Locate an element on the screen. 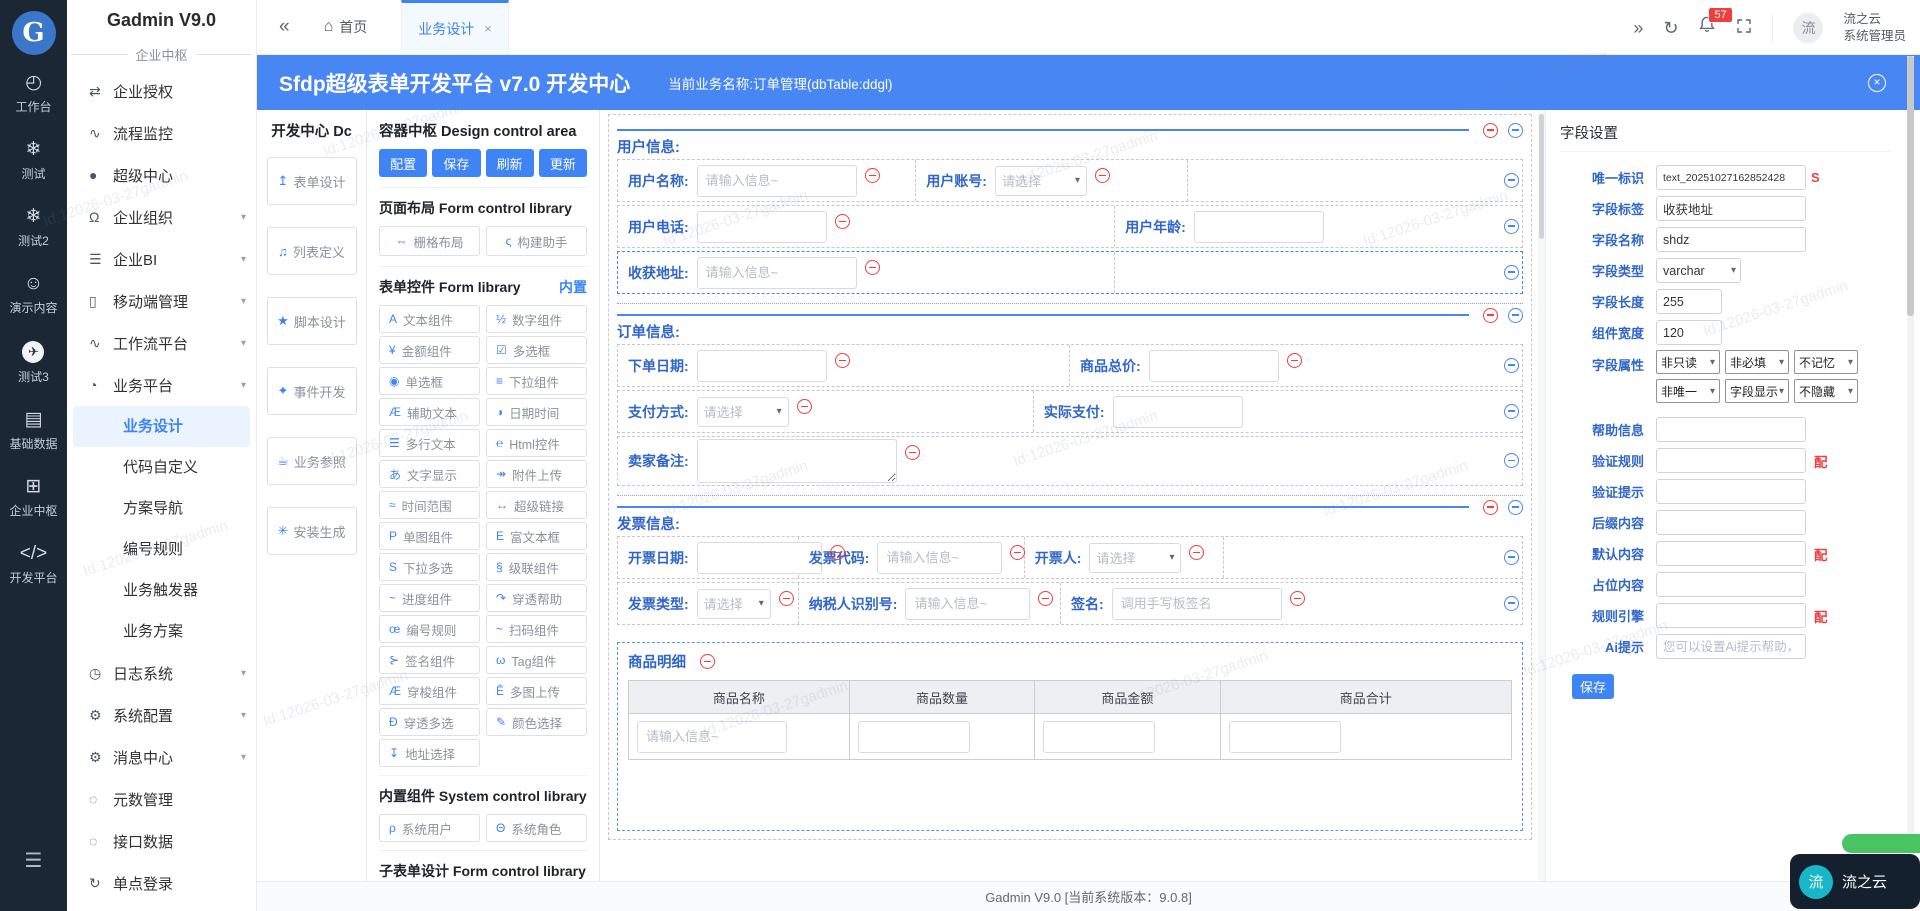 The height and width of the screenshot is (911, 1920). component-button: ⊱ 签名组件 is located at coordinates (429, 660).